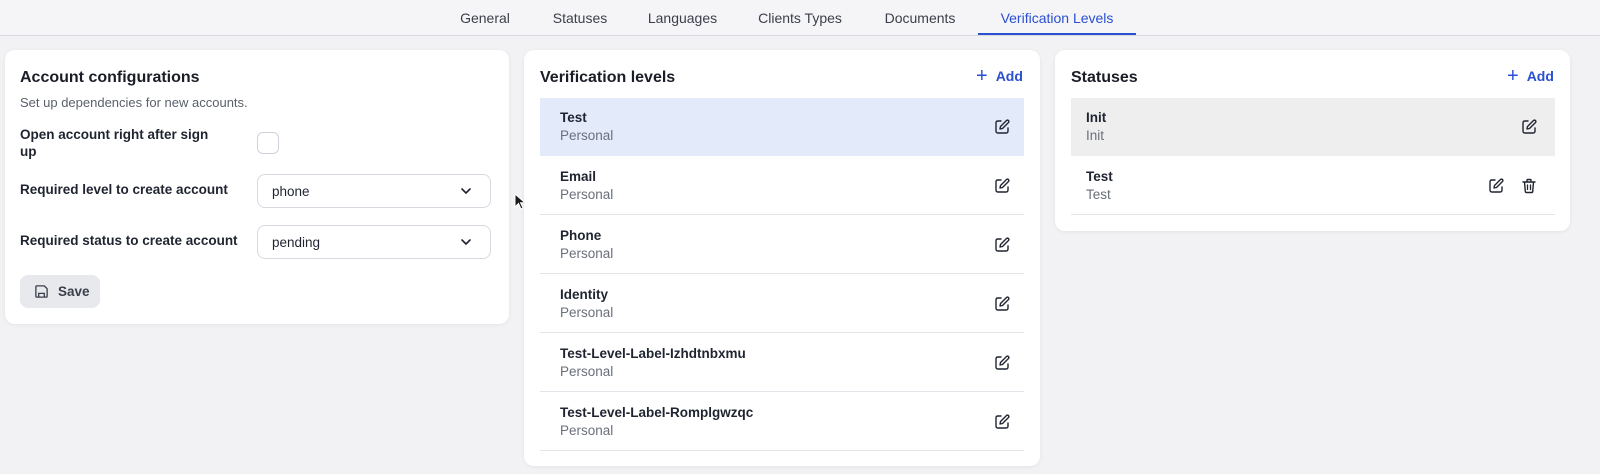  I want to click on verification-level-row: Identity Personal, so click(782, 304).